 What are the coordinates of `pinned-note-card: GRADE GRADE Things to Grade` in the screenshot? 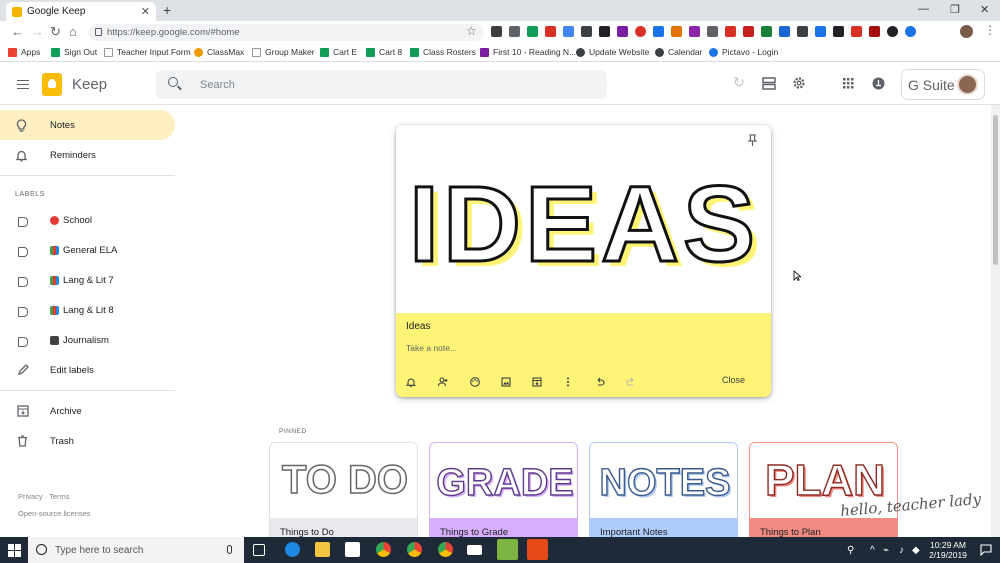 It's located at (503, 492).